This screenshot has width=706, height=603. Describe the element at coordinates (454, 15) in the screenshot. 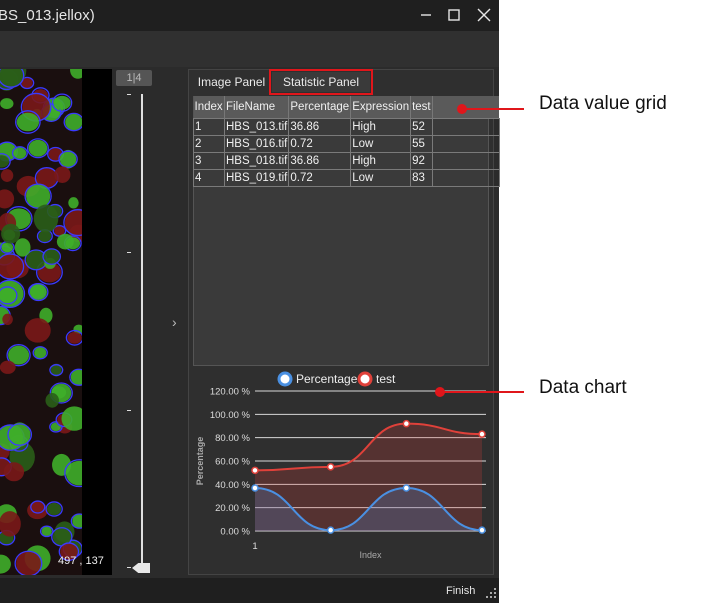

I see `maximize-icon` at that location.